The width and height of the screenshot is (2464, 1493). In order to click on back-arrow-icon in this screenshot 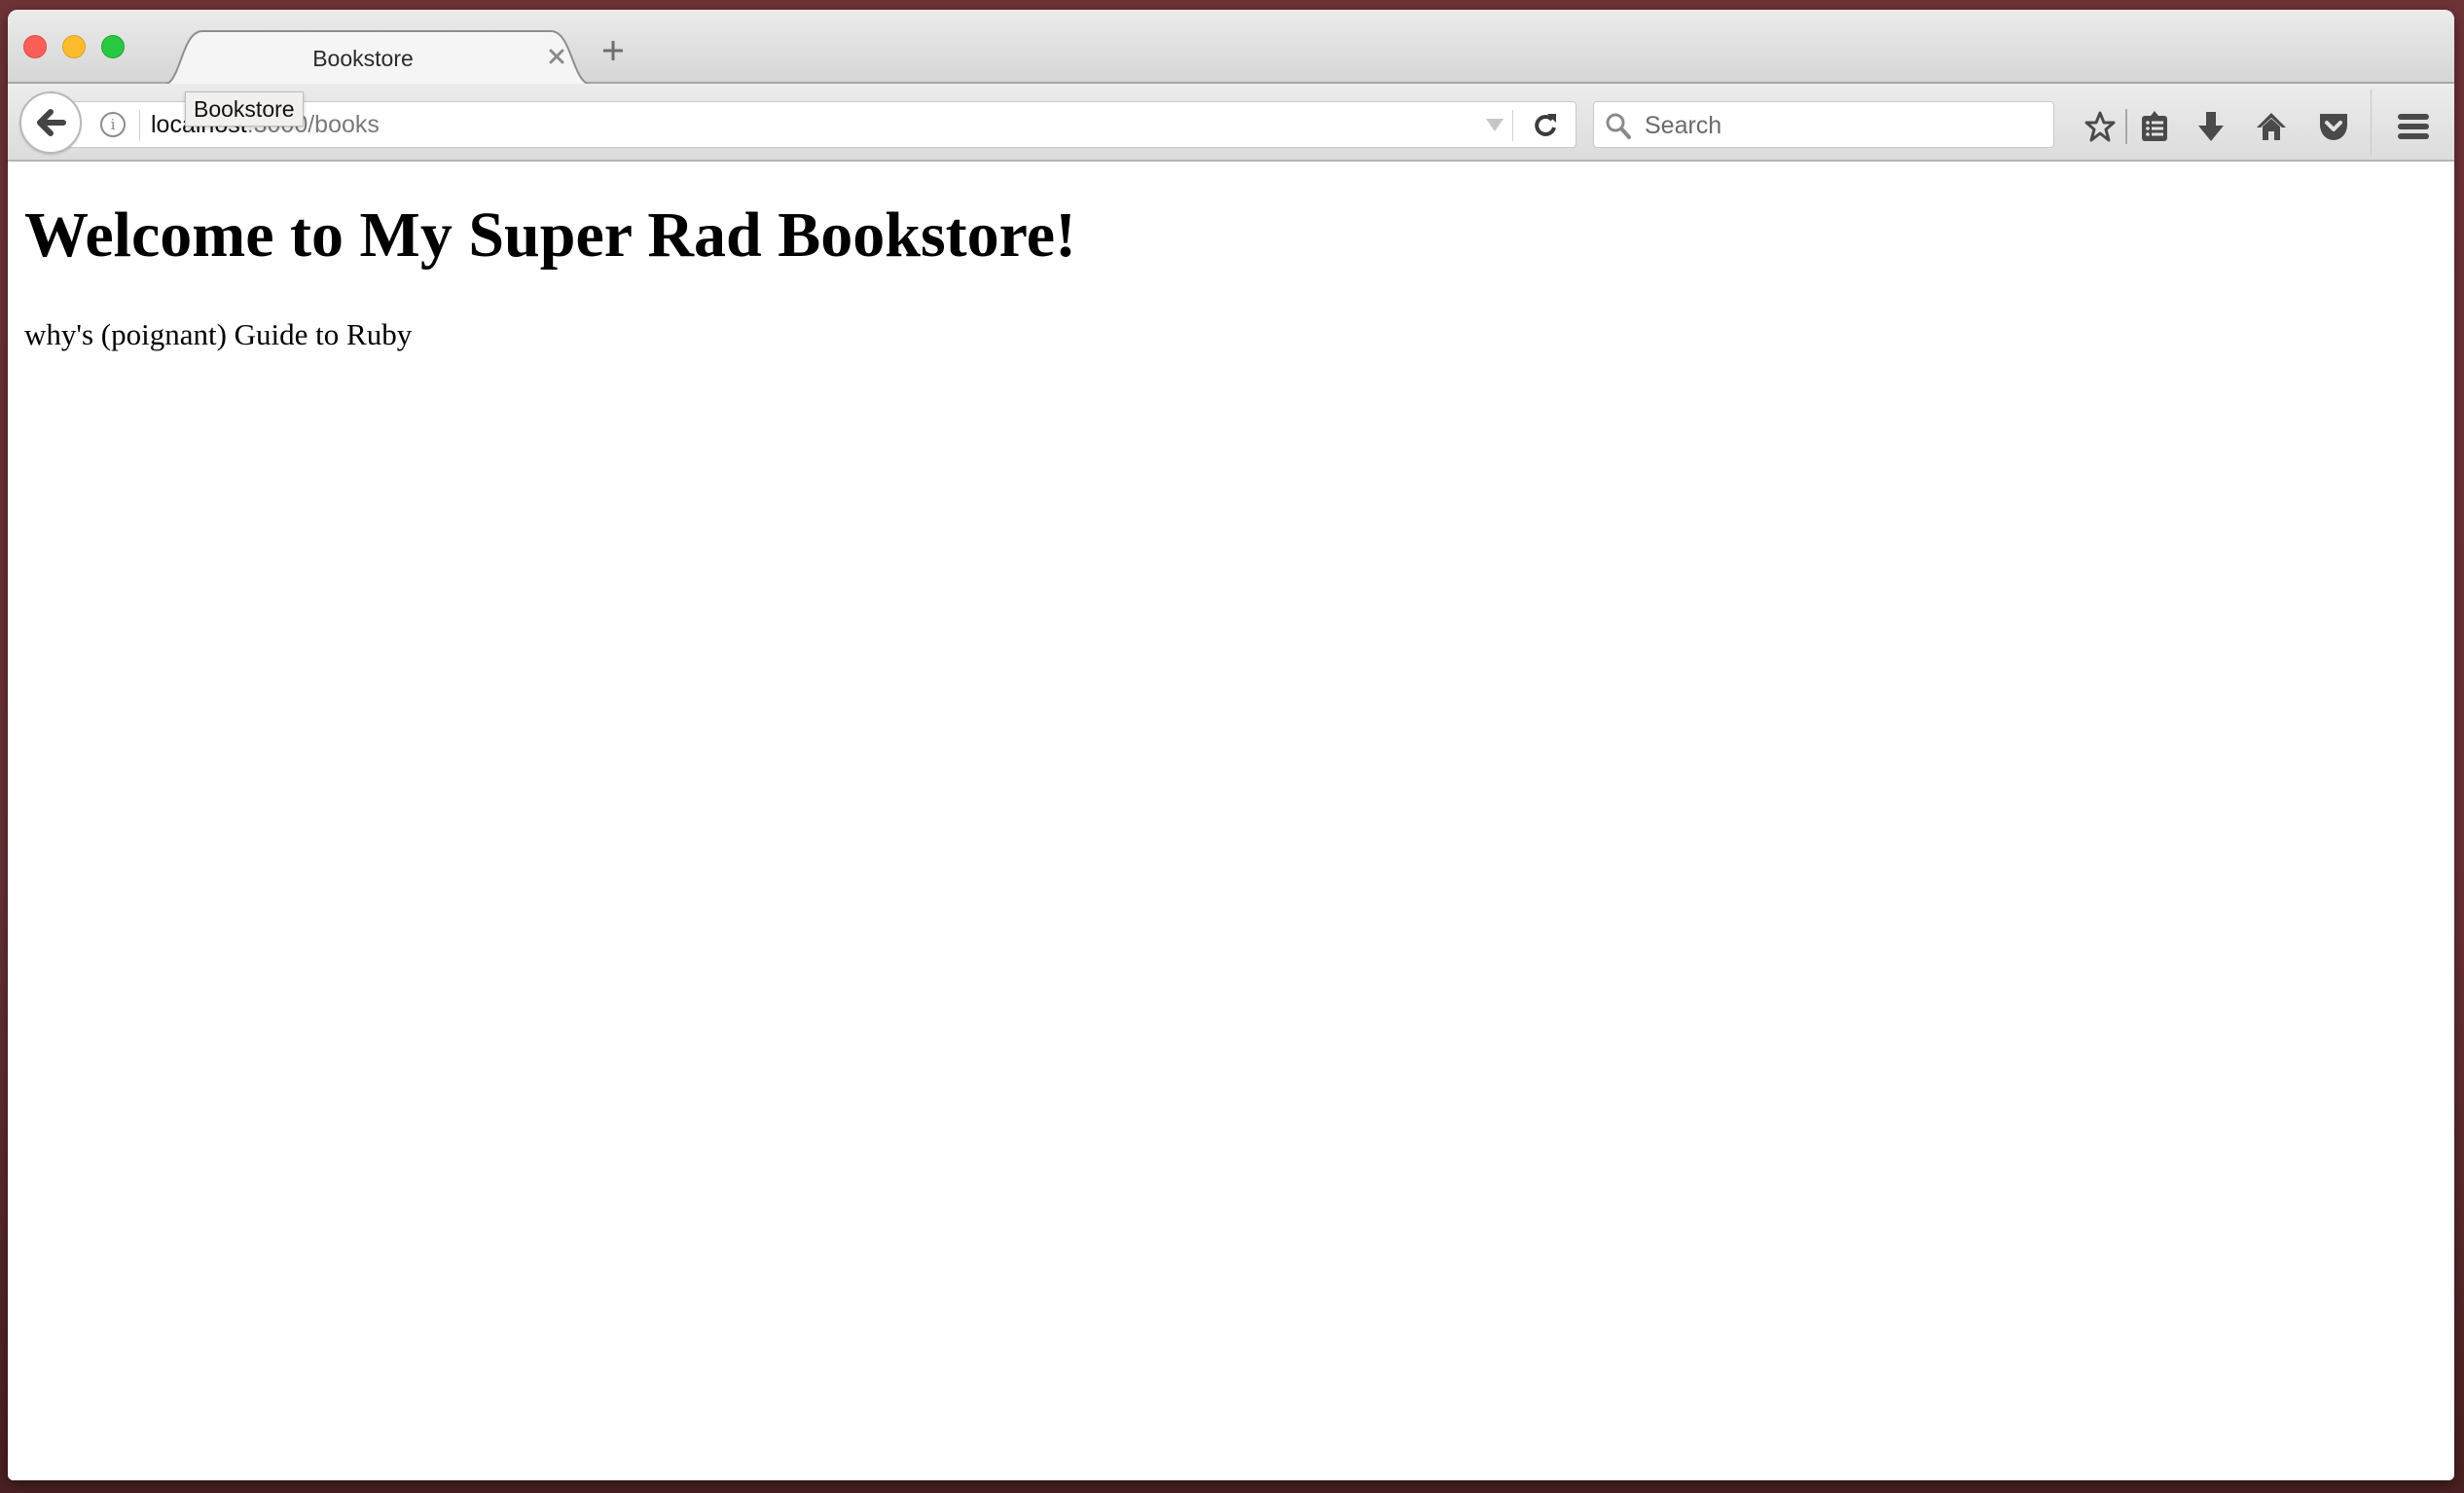, I will do `click(51, 122)`.